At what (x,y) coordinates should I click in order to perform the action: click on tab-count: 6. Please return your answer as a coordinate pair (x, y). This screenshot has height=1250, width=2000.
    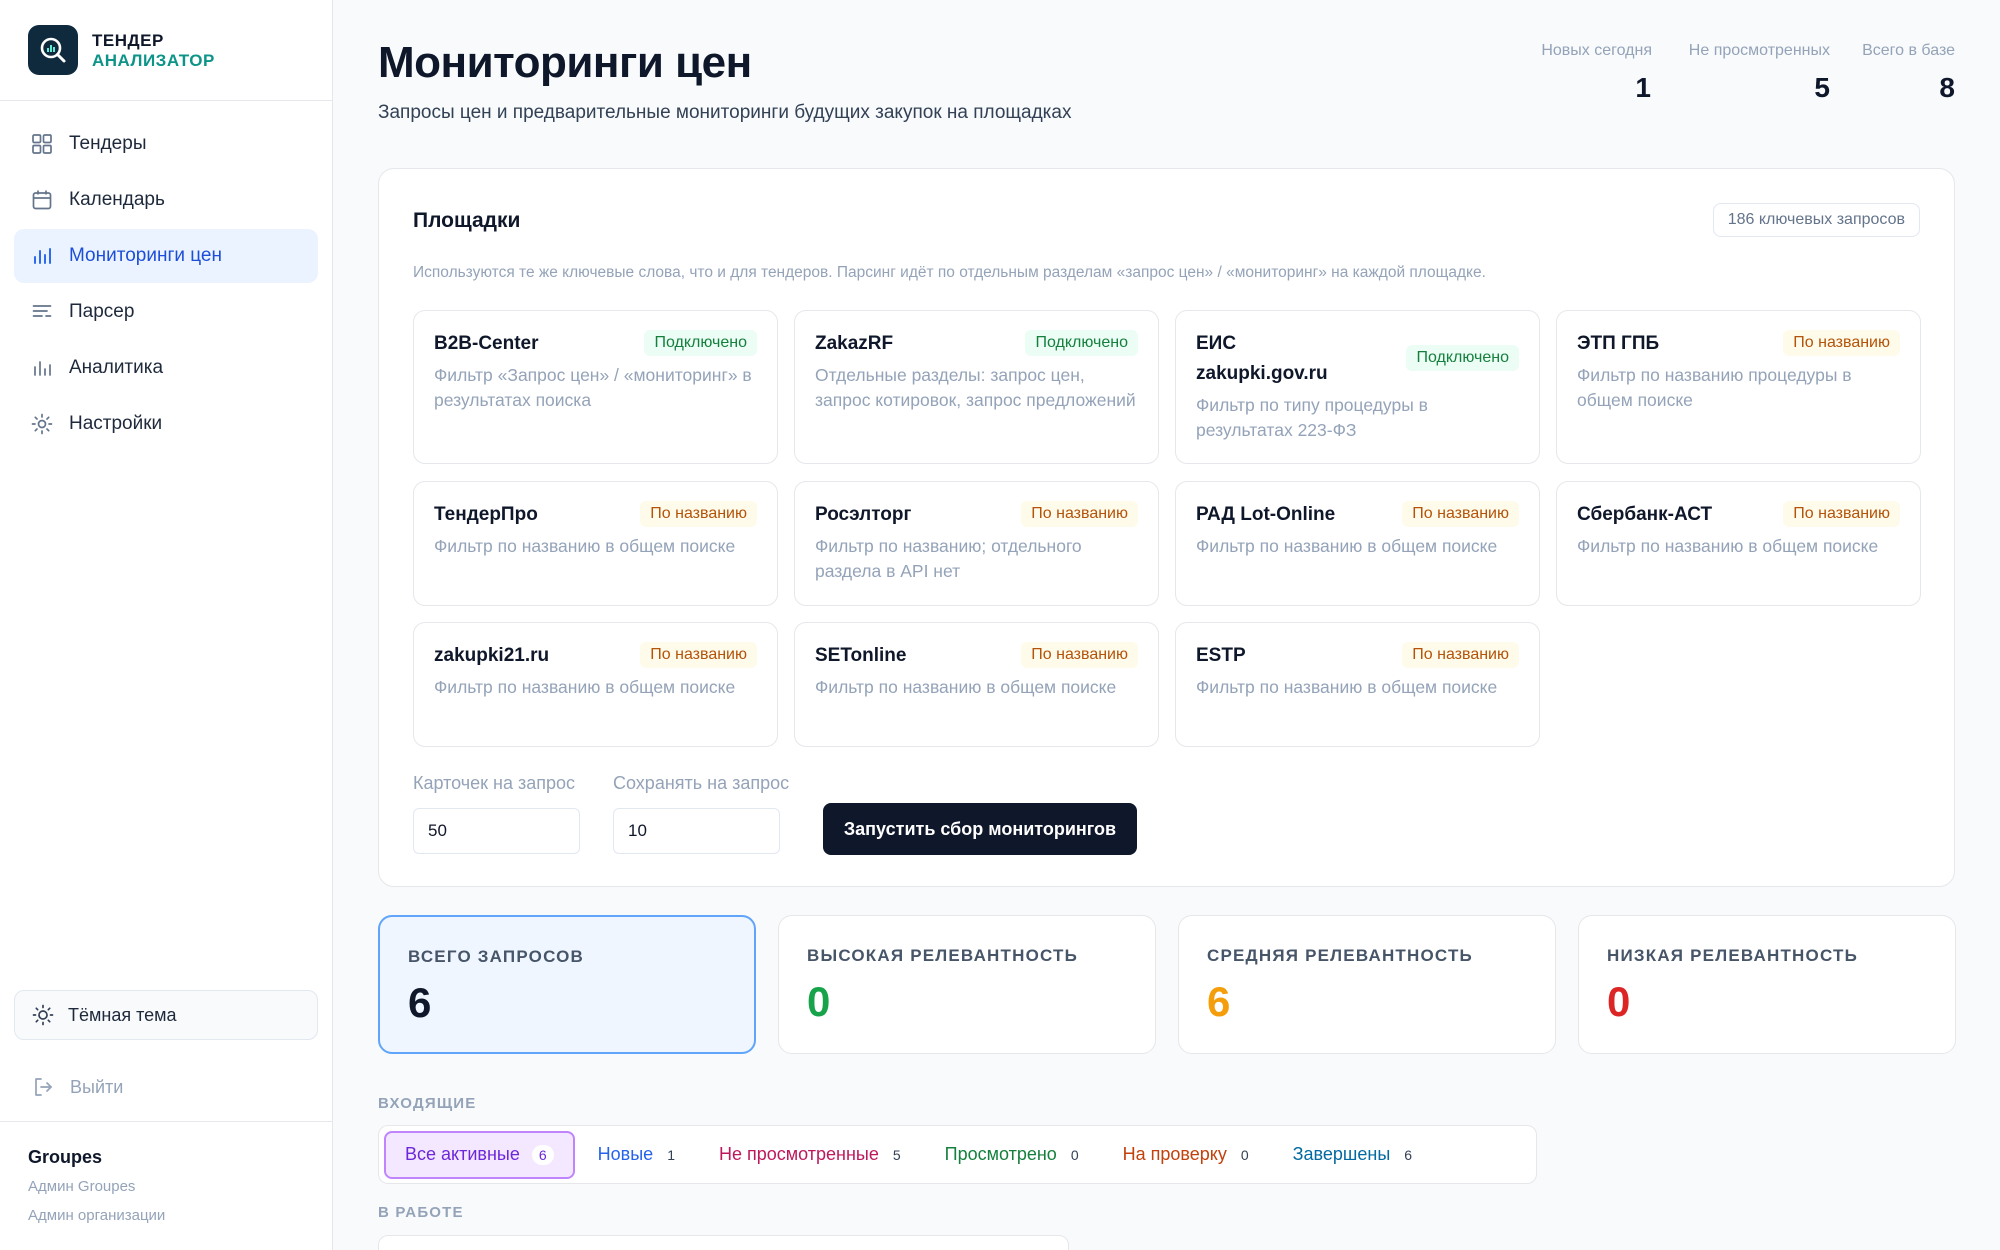
    Looking at the image, I should click on (1408, 1154).